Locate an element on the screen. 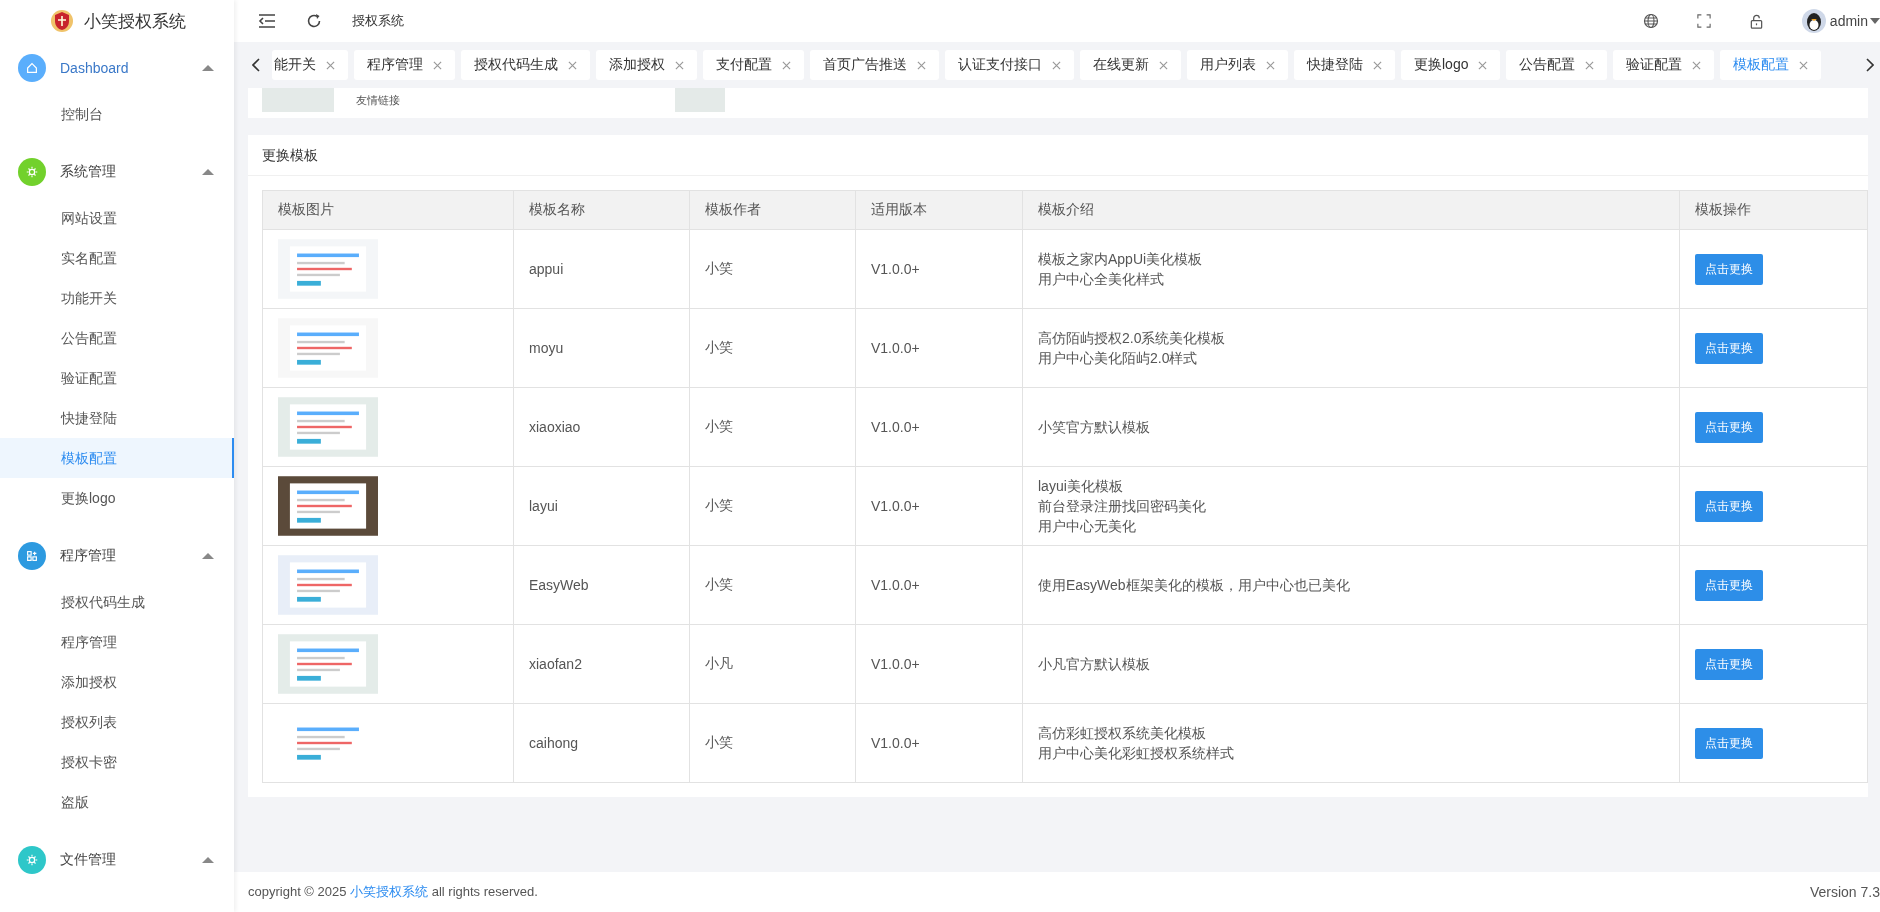 The image size is (1880, 912). user-name: admin is located at coordinates (1848, 21).